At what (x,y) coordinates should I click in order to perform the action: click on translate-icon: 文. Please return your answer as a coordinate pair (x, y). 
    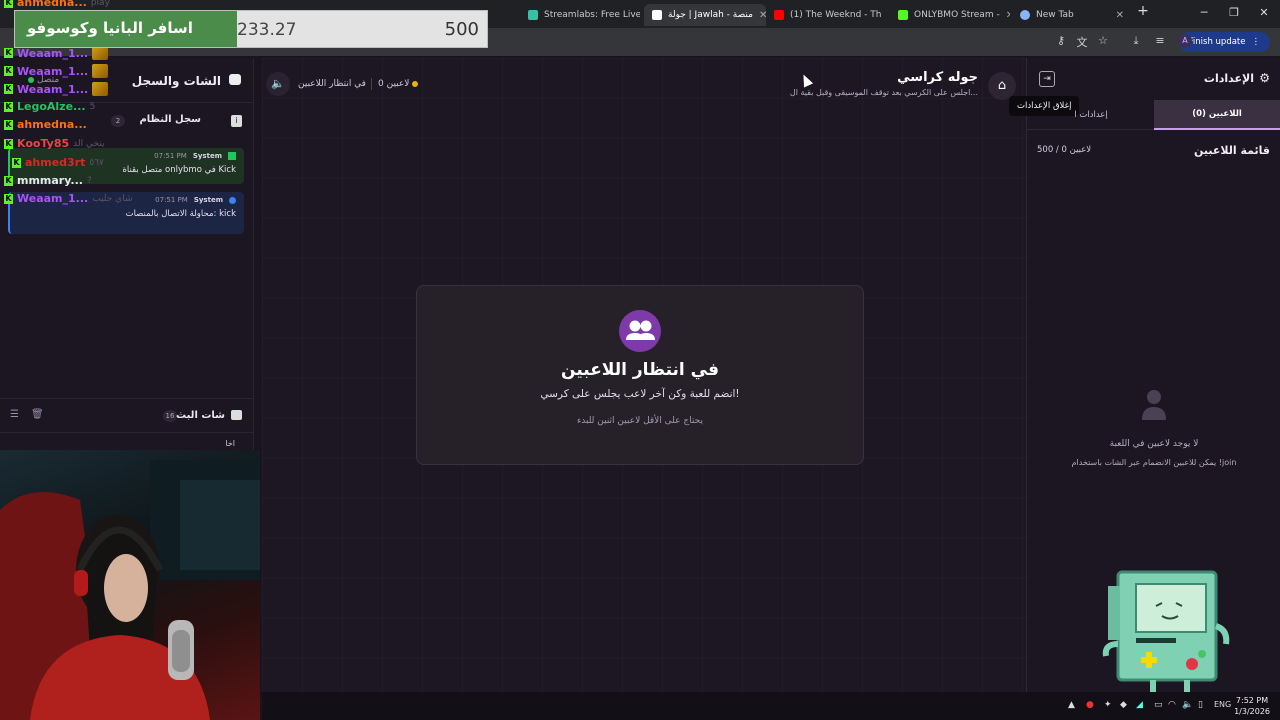
    Looking at the image, I should click on (1082, 42).